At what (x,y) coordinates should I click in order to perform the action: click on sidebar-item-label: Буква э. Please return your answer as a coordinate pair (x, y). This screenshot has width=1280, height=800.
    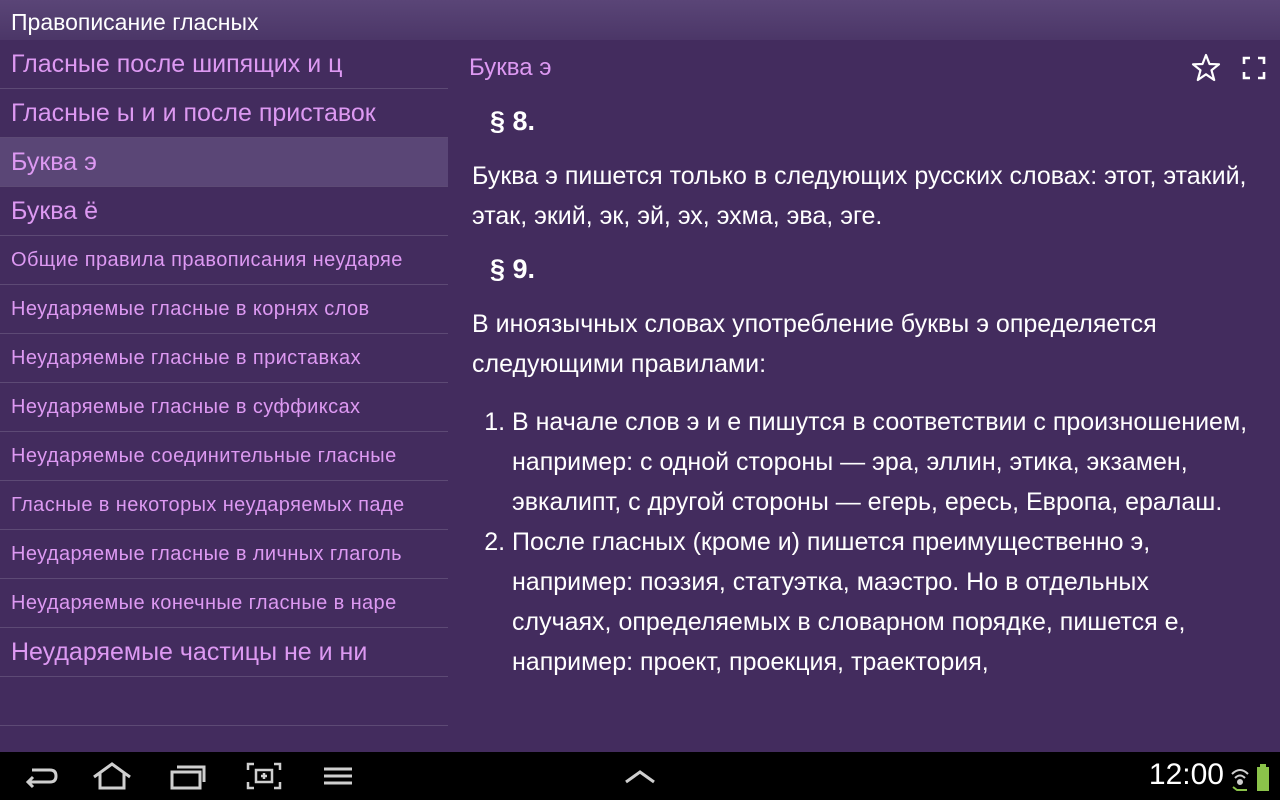
    Looking at the image, I should click on (54, 161).